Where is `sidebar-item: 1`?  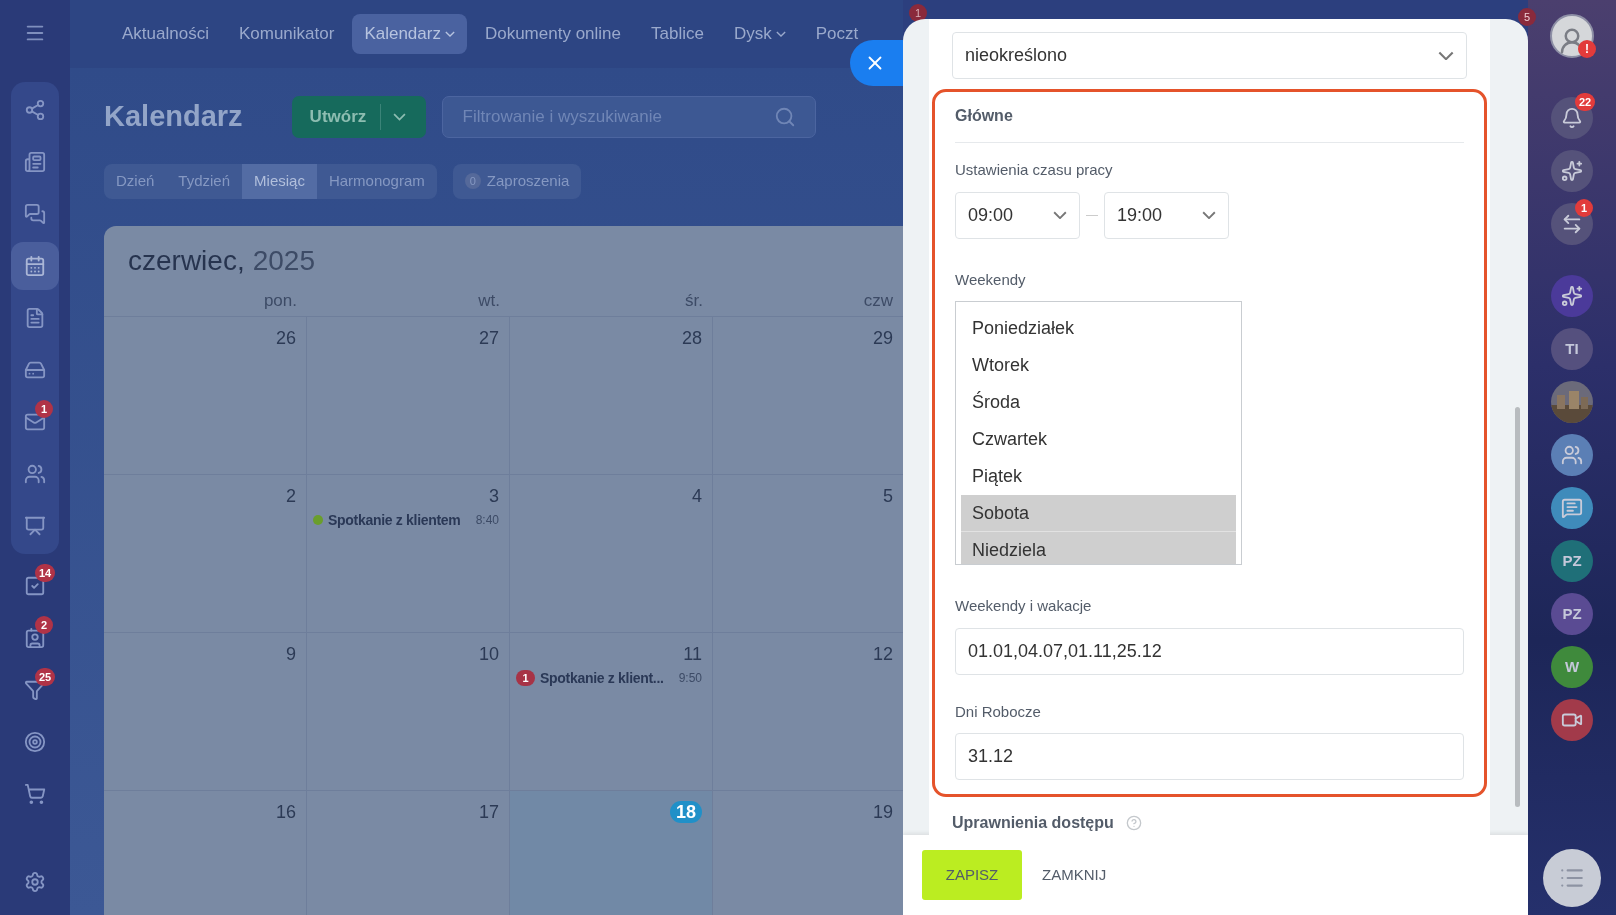
sidebar-item: 1 is located at coordinates (35, 422).